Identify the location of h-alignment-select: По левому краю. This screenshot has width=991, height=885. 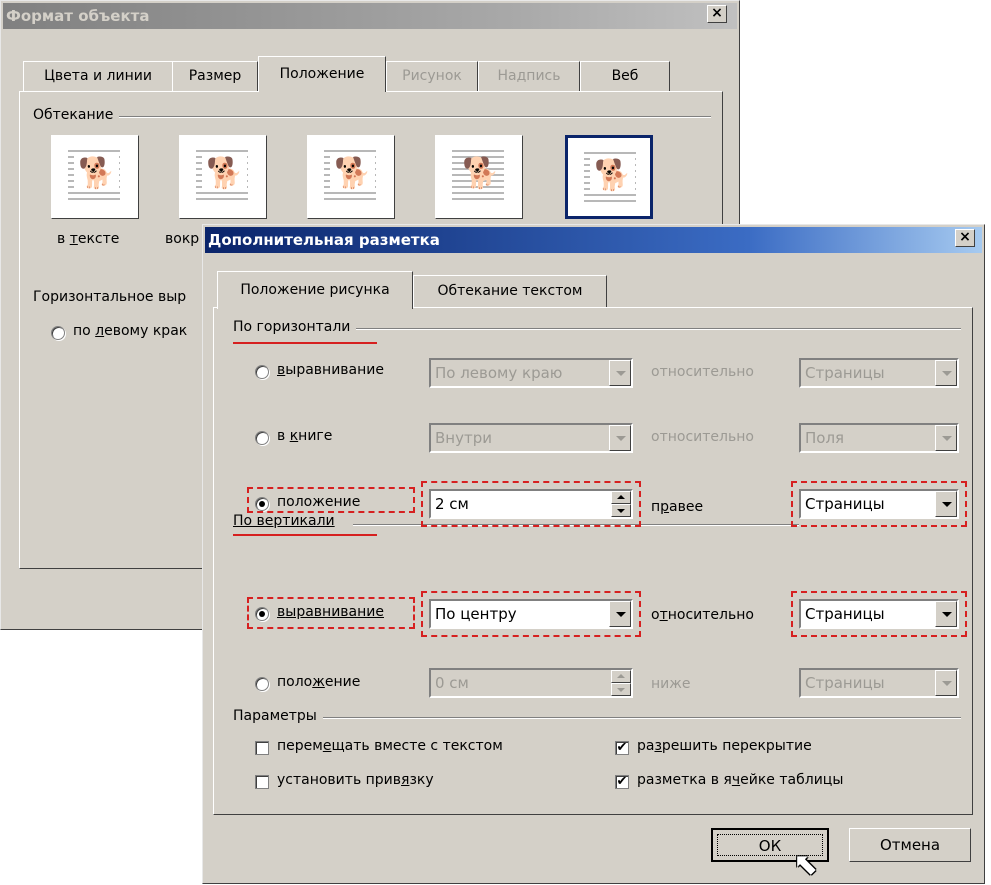
(531, 373).